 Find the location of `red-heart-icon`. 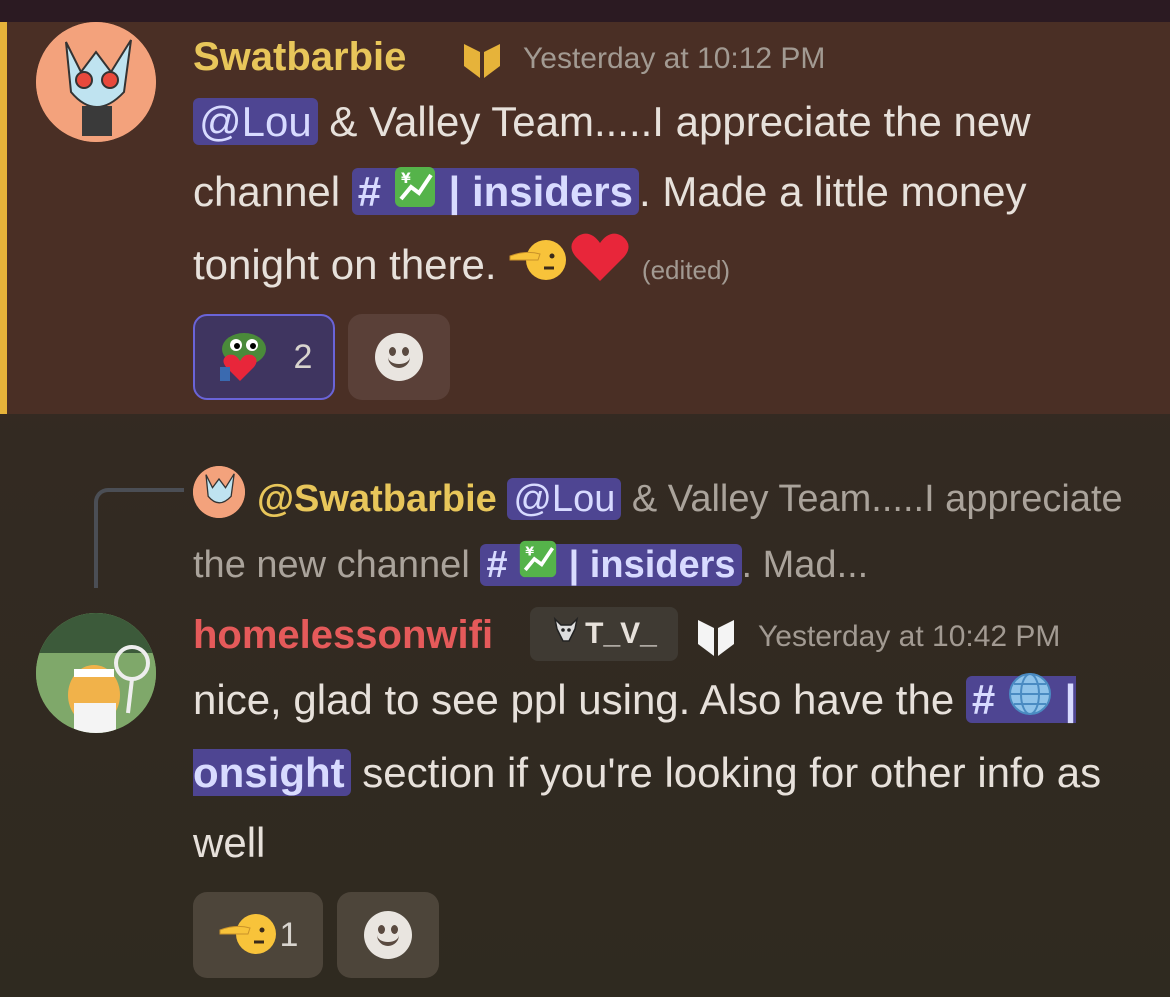

red-heart-icon is located at coordinates (600, 267).